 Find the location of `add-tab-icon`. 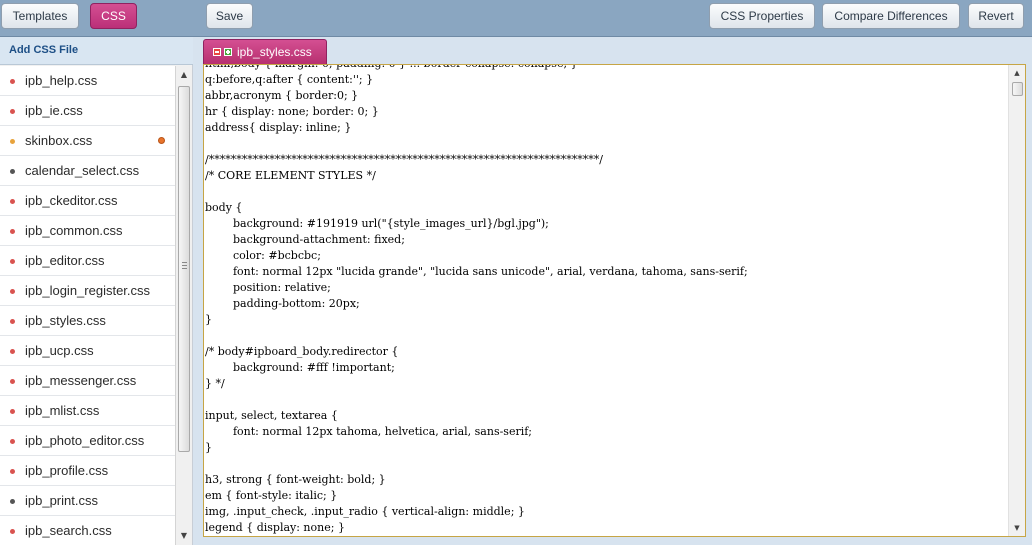

add-tab-icon is located at coordinates (228, 52).